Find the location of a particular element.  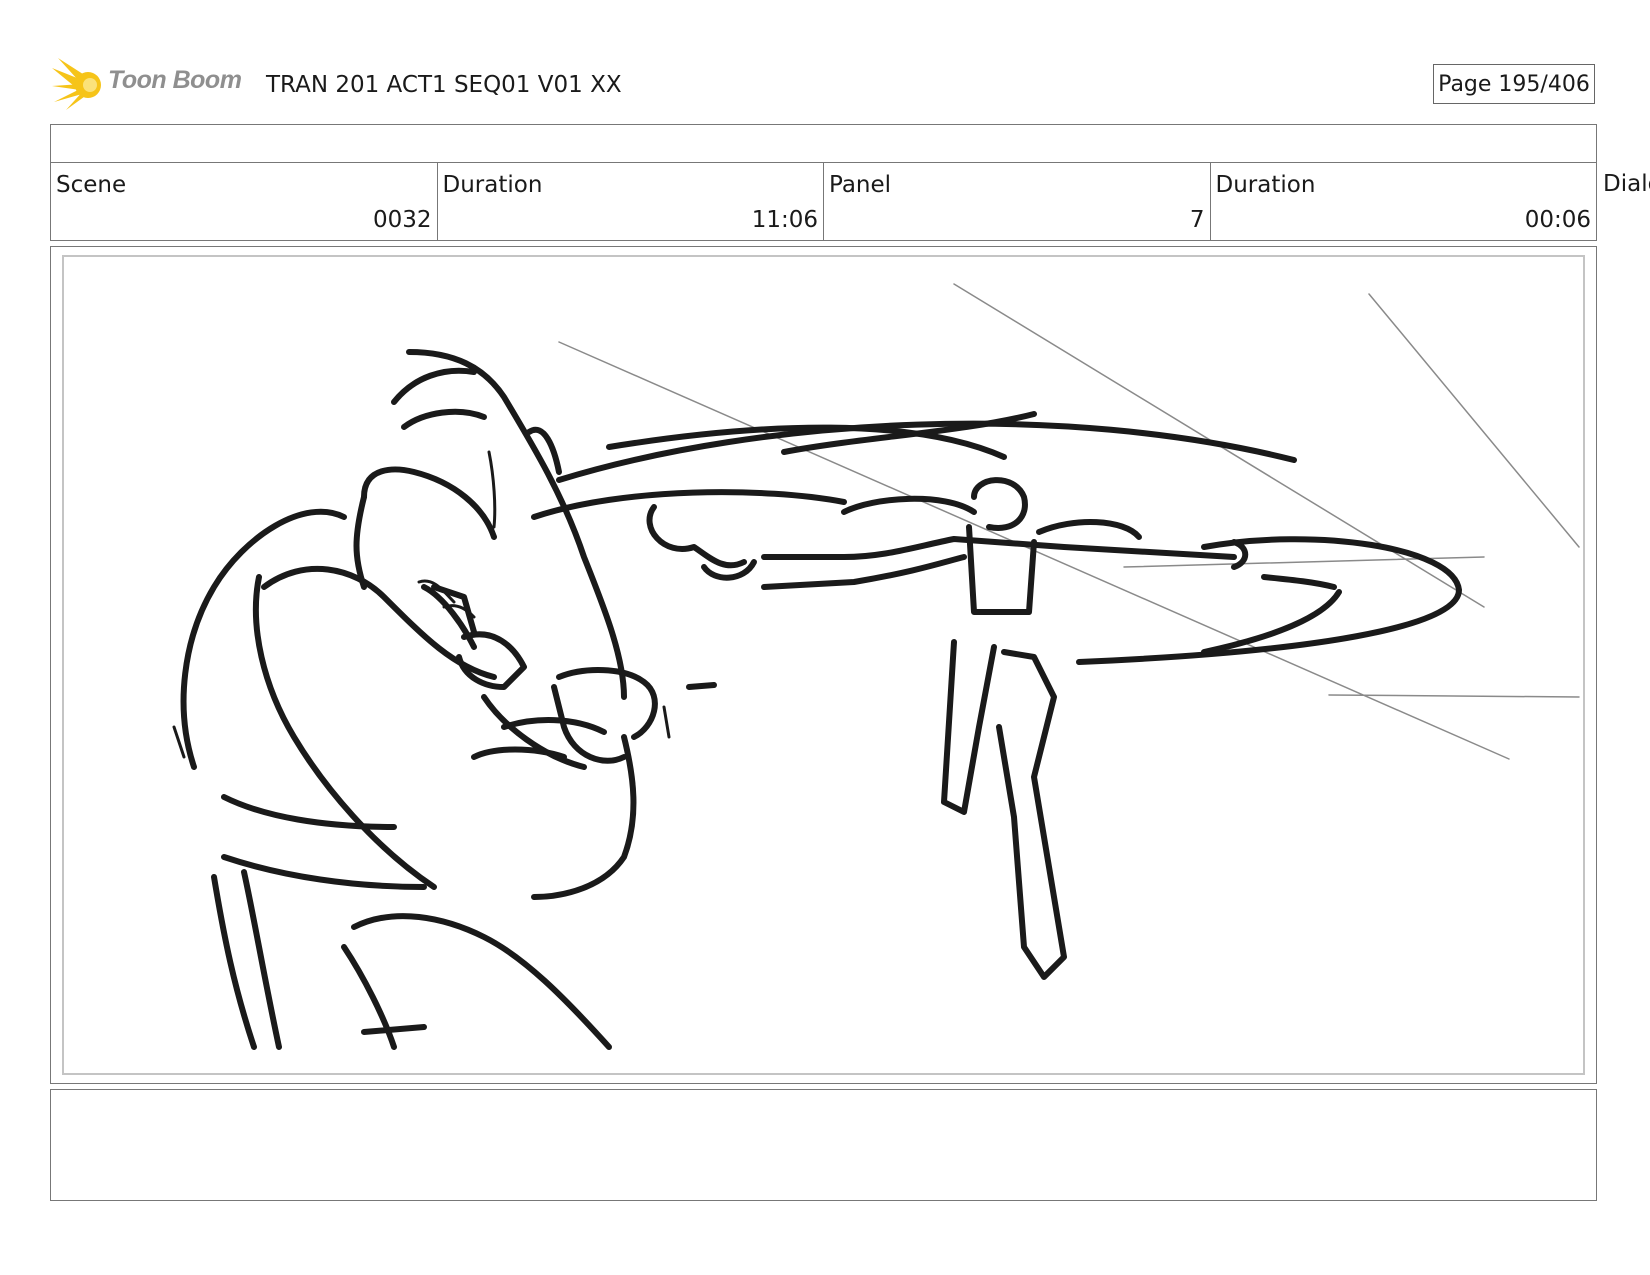

page-indicator: Page 195/406 is located at coordinates (1514, 84).